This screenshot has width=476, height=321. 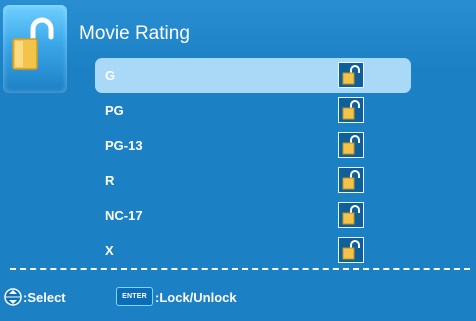 What do you see at coordinates (114, 110) in the screenshot?
I see `rating-label: PG` at bounding box center [114, 110].